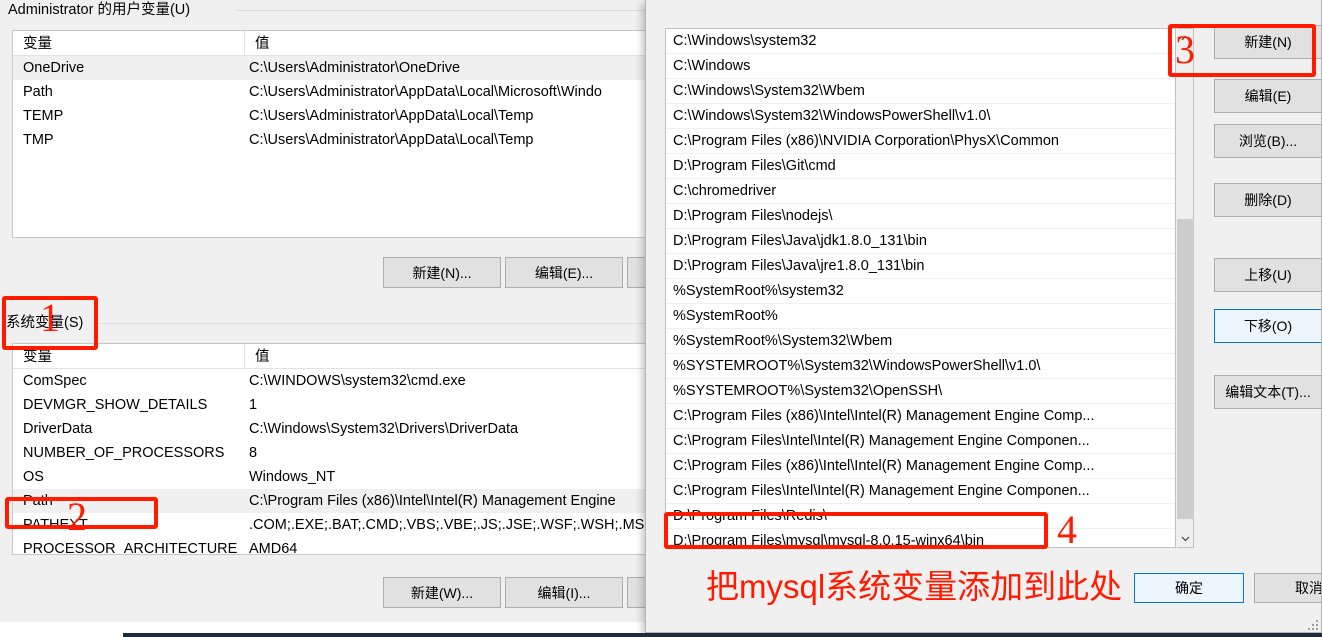 The width and height of the screenshot is (1322, 637). Describe the element at coordinates (920, 266) in the screenshot. I see `path-list-item: D:\Program Files\Java\jre1.8.0_131\bin` at that location.